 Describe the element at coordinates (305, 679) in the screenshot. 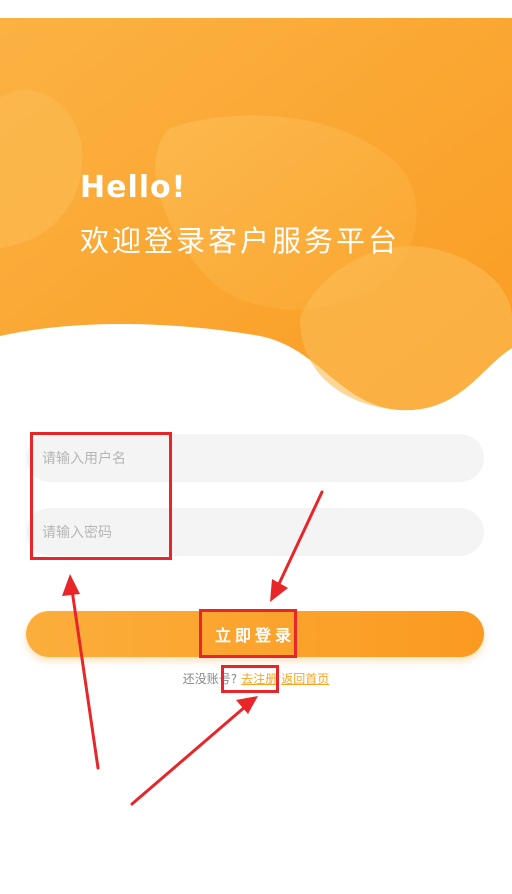

I see `home-link: 返回首页` at that location.